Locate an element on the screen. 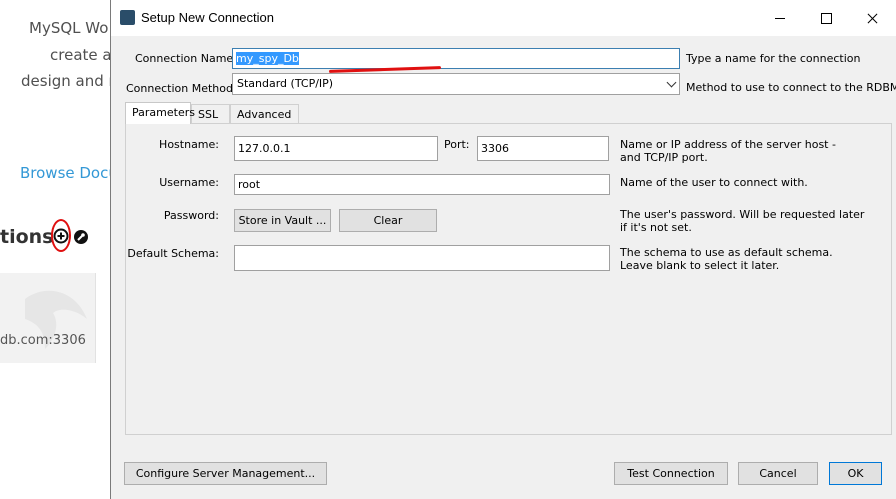 The height and width of the screenshot is (499, 896). welcome-text-line3: design and r is located at coordinates (68, 81).